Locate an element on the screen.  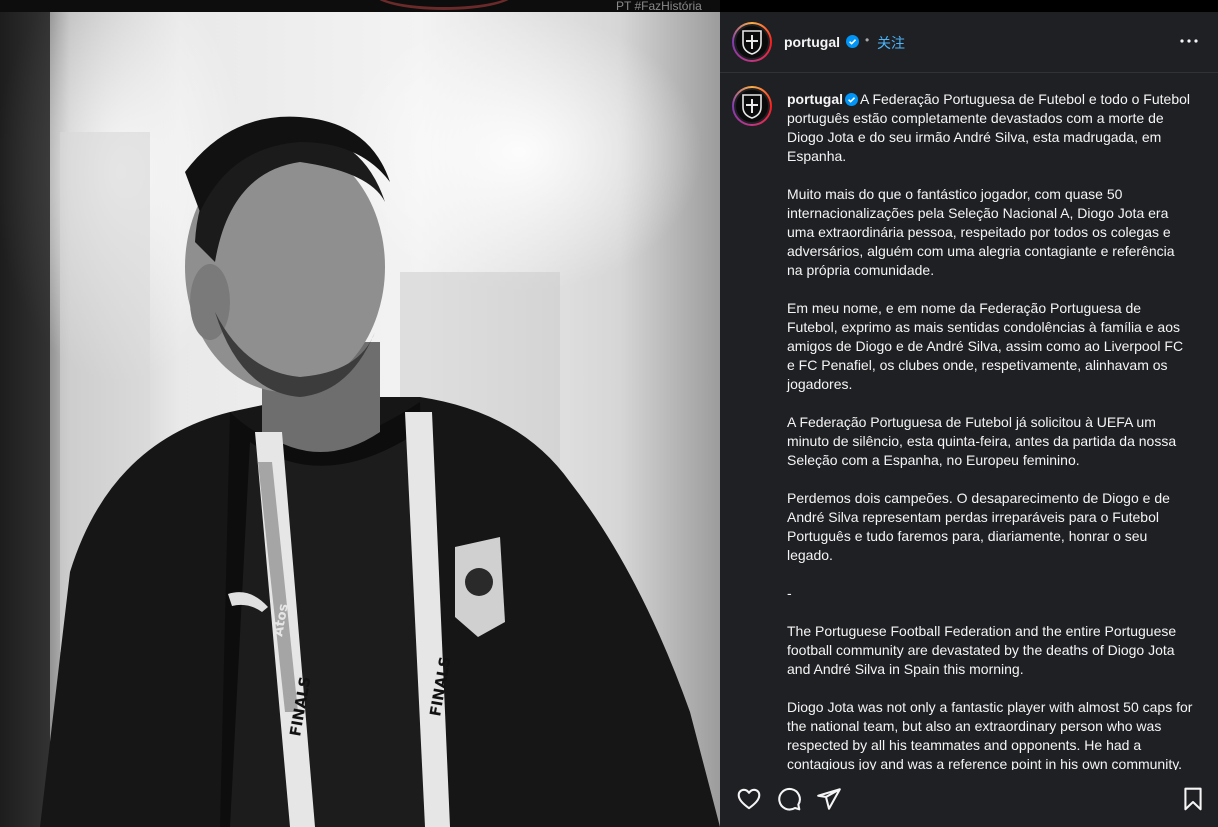
follow-button: 关注 is located at coordinates (891, 43).